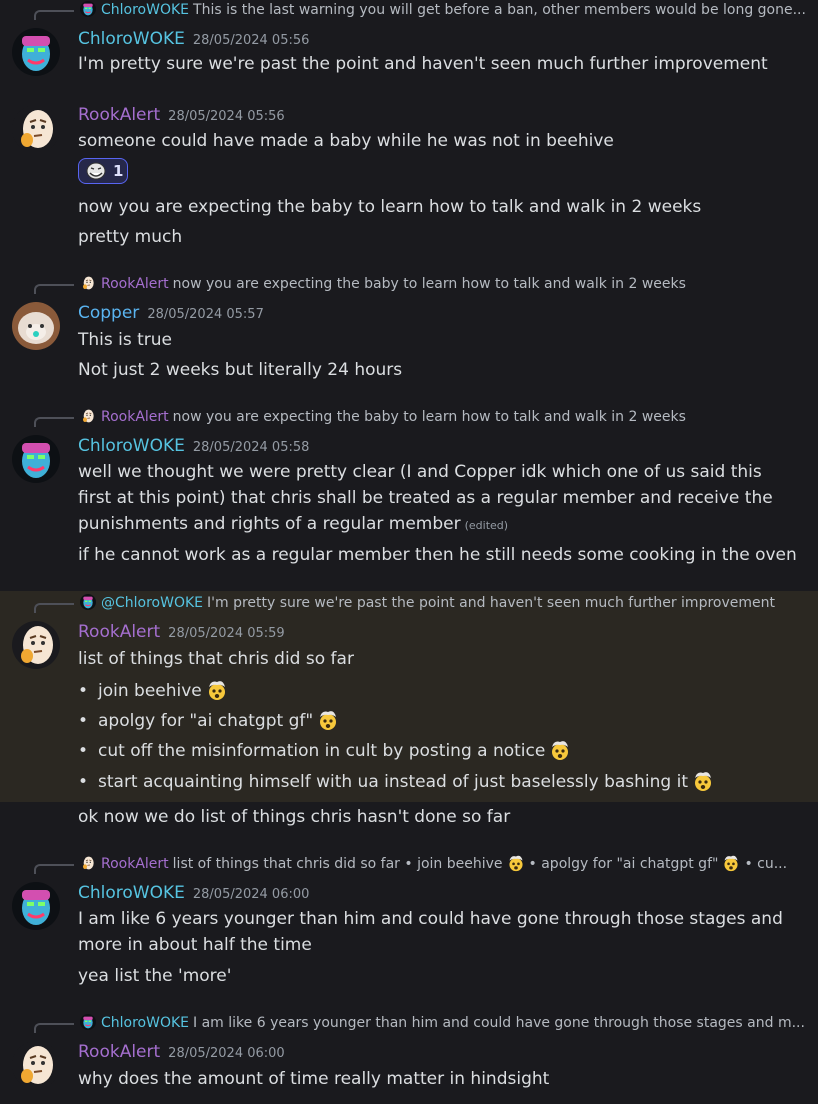 The height and width of the screenshot is (1104, 818). Describe the element at coordinates (155, 976) in the screenshot. I see `message-text: yea list the 'more'` at that location.